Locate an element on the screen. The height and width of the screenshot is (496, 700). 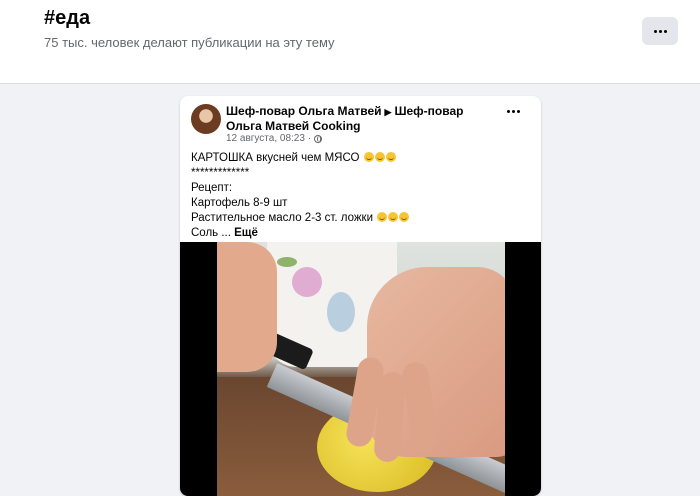
post-line: Растительное масло 2-3 ст. ложки is located at coordinates (361, 218).